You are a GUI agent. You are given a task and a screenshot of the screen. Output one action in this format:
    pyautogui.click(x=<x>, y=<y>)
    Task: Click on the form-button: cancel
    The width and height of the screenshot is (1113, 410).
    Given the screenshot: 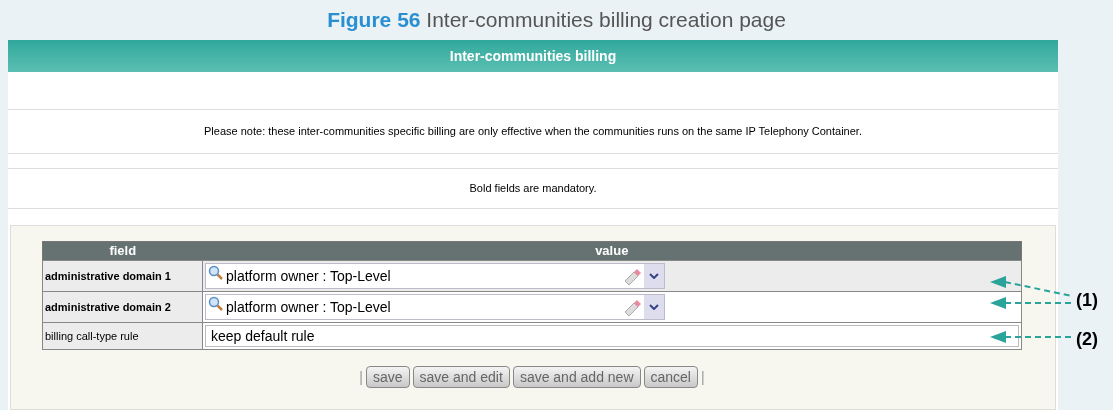 What is the action you would take?
    pyautogui.click(x=670, y=377)
    